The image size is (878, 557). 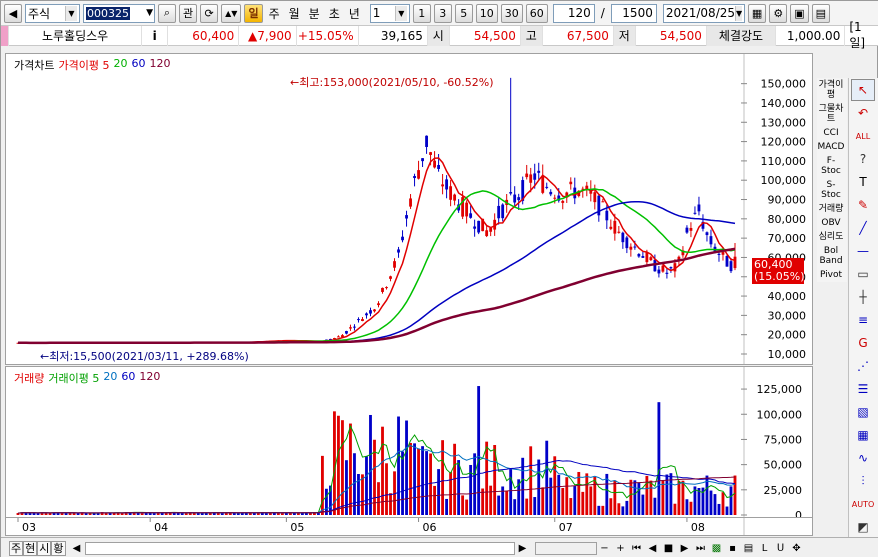 I want to click on quick-count-60: 60, so click(x=536, y=13).